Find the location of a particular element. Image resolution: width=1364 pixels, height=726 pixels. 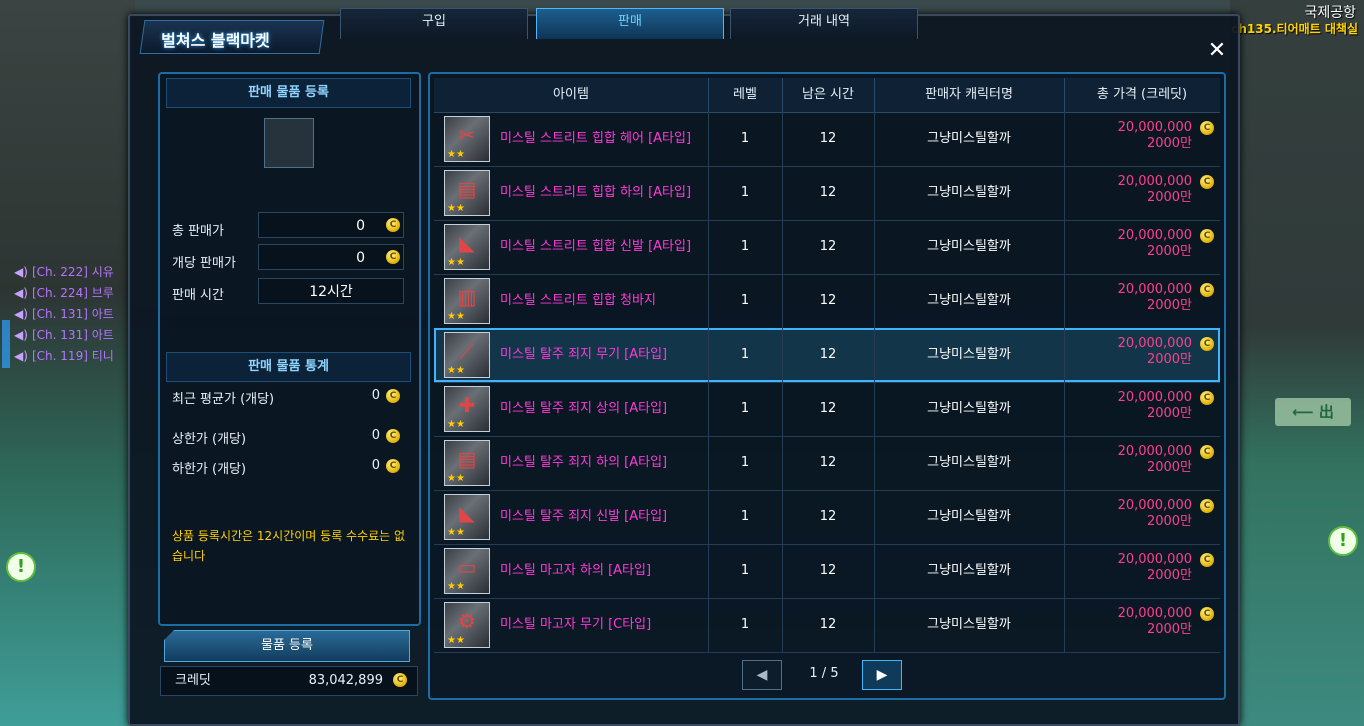

unit-price-value: 0 is located at coordinates (360, 258).